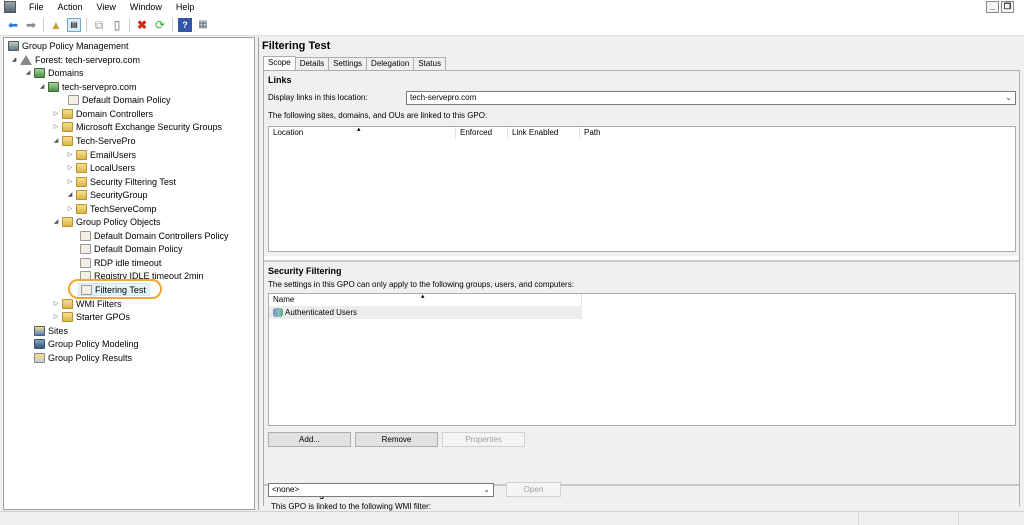 The width and height of the screenshot is (1024, 525). I want to click on tree-node-techserve-comp: ▷ TechServeComp, so click(111, 208).